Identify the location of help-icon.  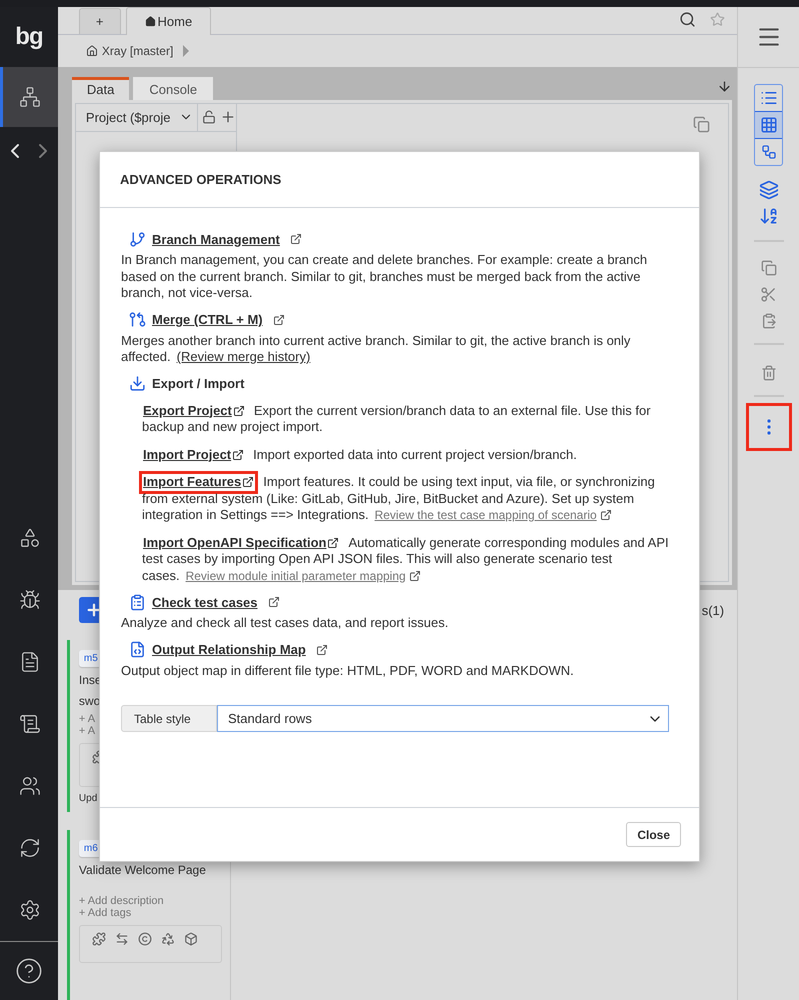
(28, 971).